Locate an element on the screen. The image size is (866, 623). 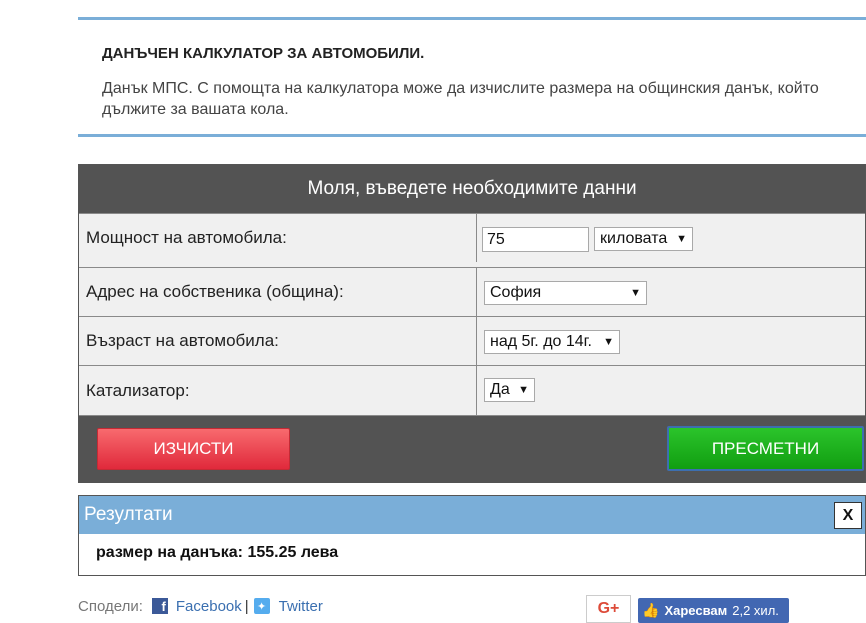
clear-button: ИЗЧИСТИ is located at coordinates (193, 449).